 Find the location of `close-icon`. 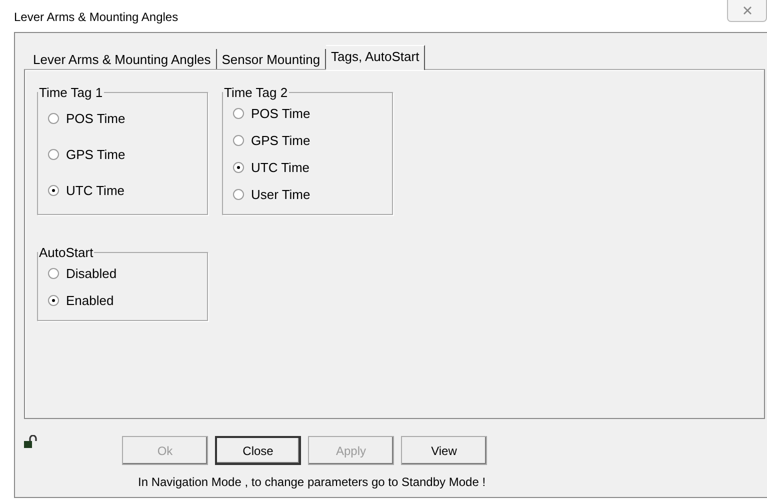

close-icon is located at coordinates (747, 10).